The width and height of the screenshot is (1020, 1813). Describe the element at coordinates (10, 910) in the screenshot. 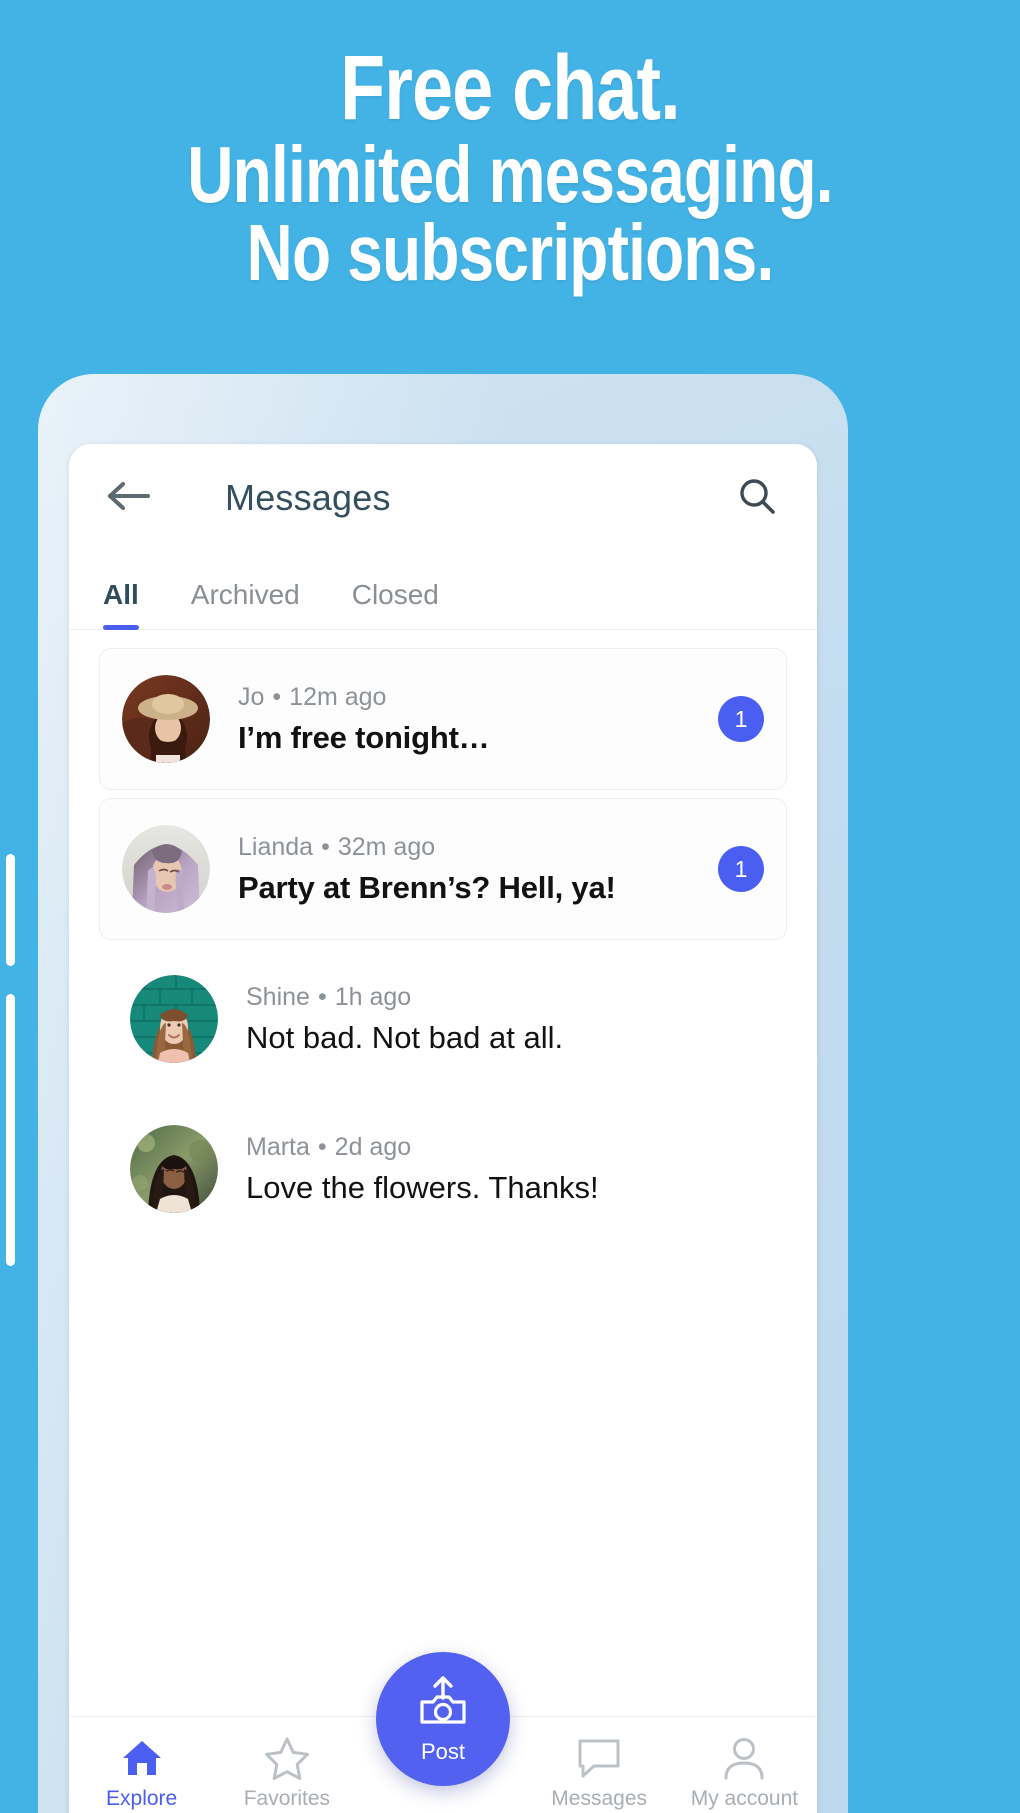

I see `phone-side-button-volume-up` at that location.